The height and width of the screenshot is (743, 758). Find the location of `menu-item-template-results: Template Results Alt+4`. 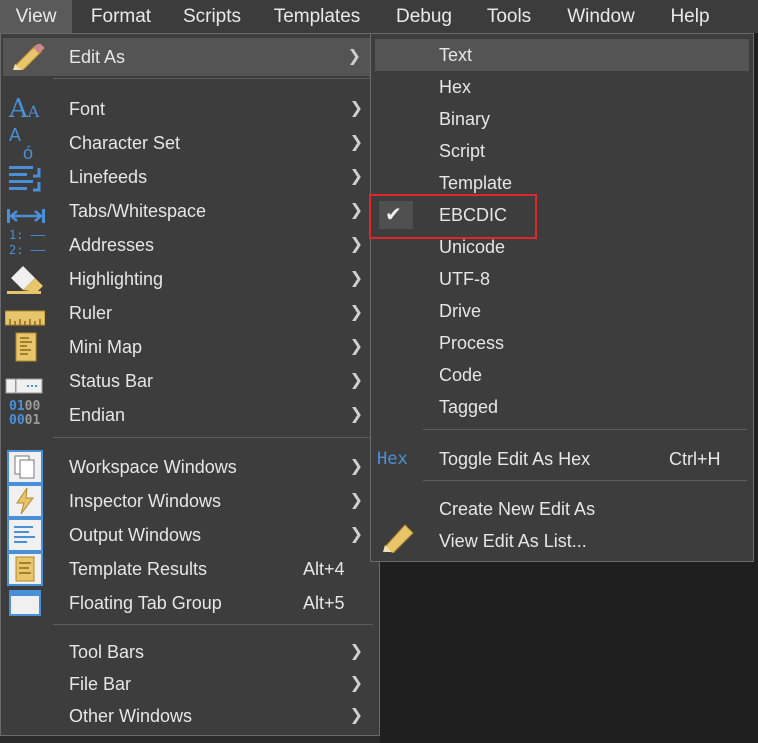

menu-item-template-results: Template Results Alt+4 is located at coordinates (190, 569).